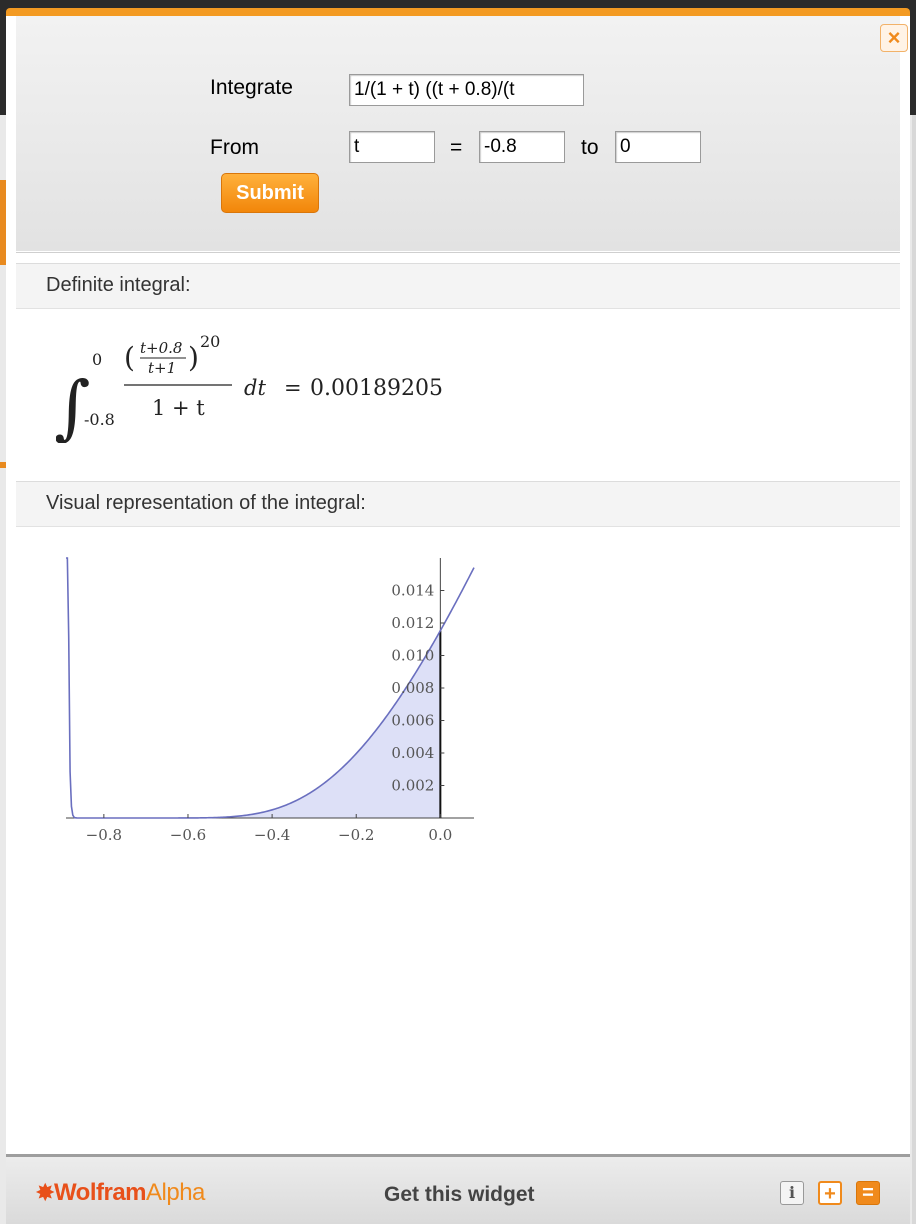 This screenshot has width=916, height=1224. I want to click on y-tick-label: 0.002, so click(412, 786).